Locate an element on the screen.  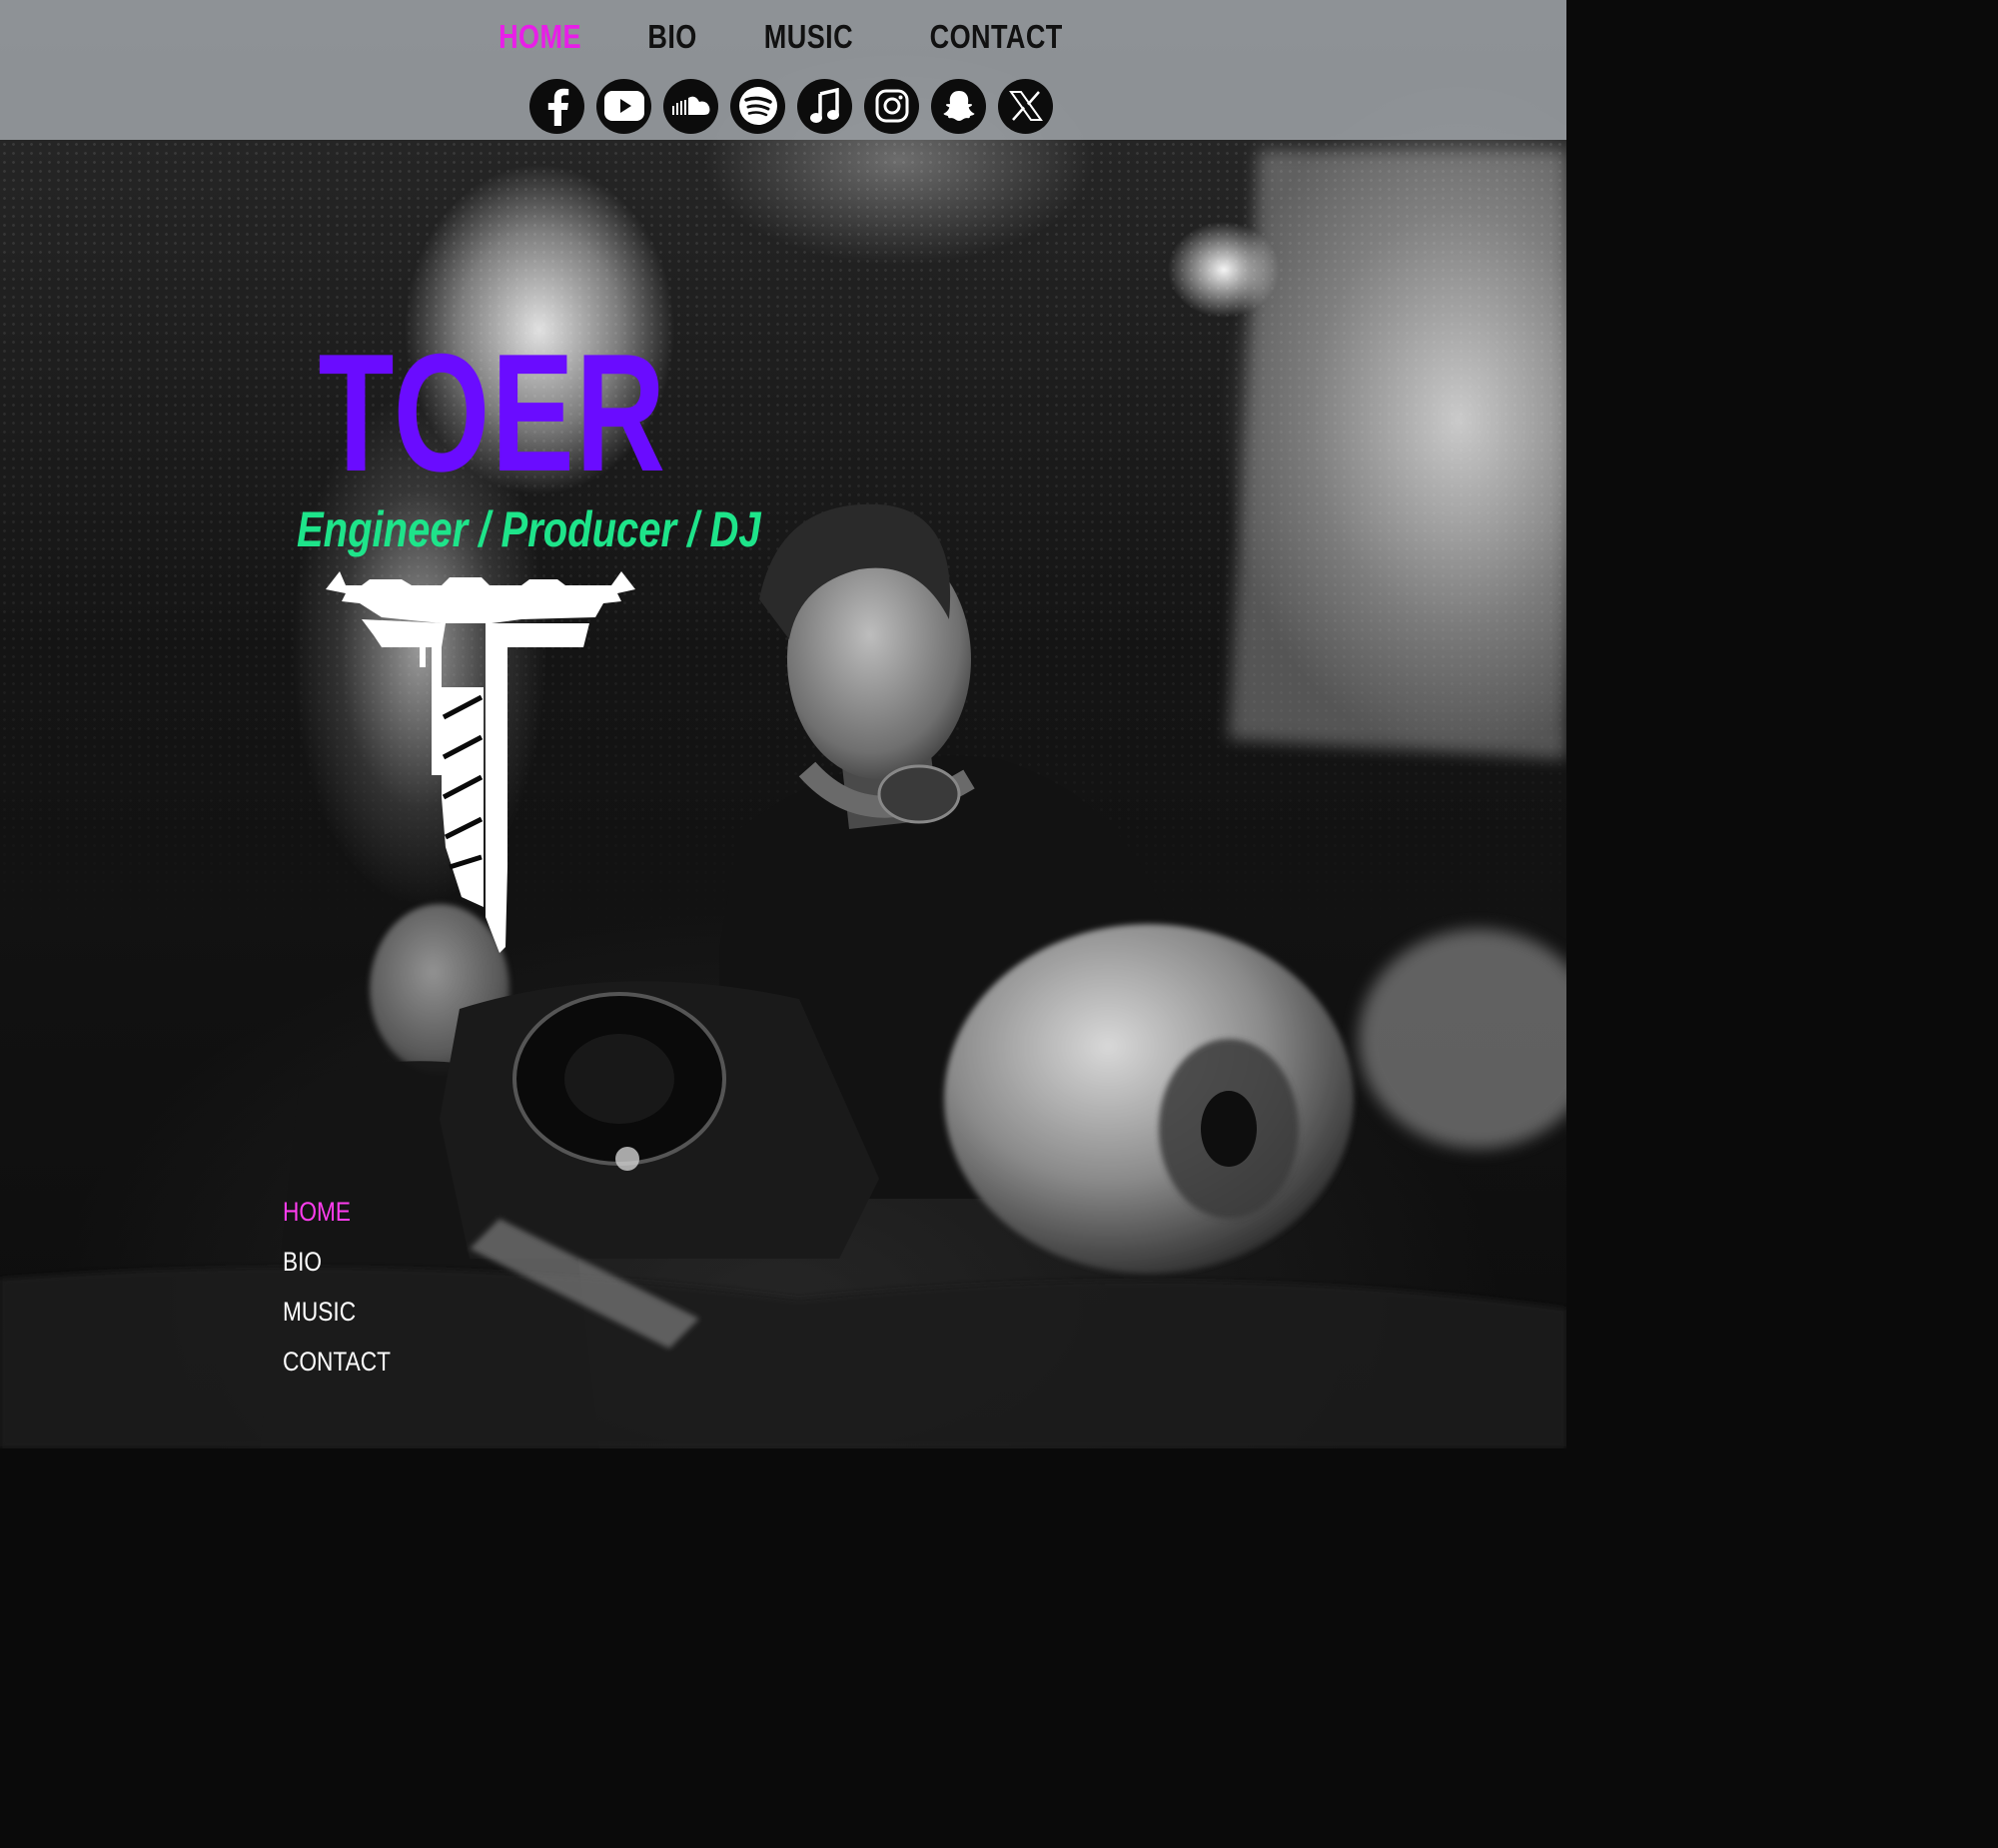
footer-nav-music: MUSIC is located at coordinates (337, 1314).